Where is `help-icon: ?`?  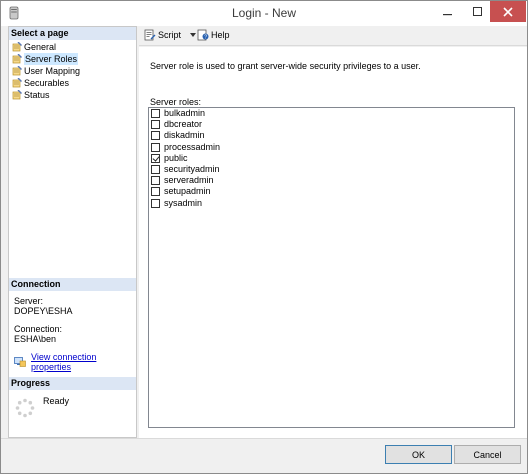 help-icon: ? is located at coordinates (203, 34).